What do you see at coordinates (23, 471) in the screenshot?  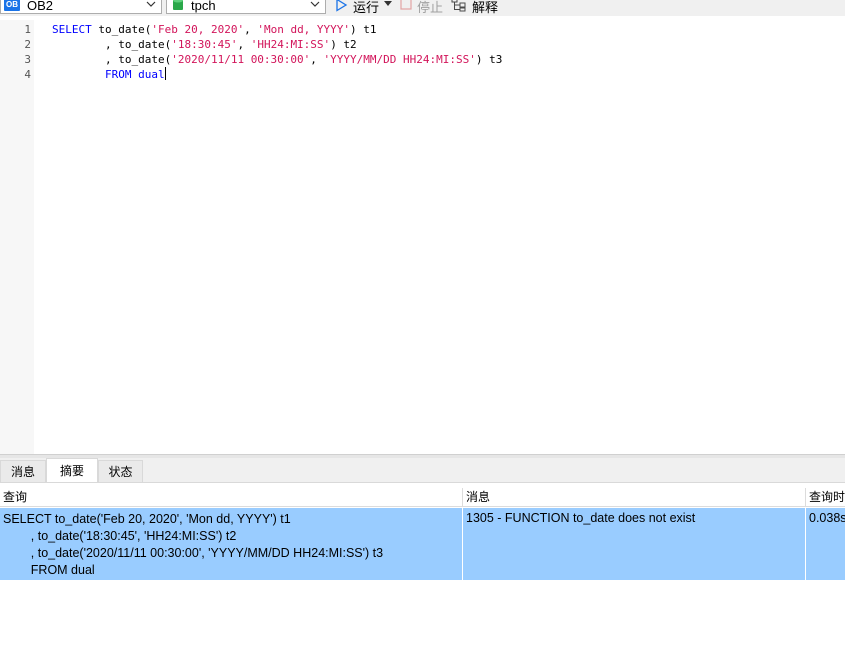 I see `tab-messages: 消息` at bounding box center [23, 471].